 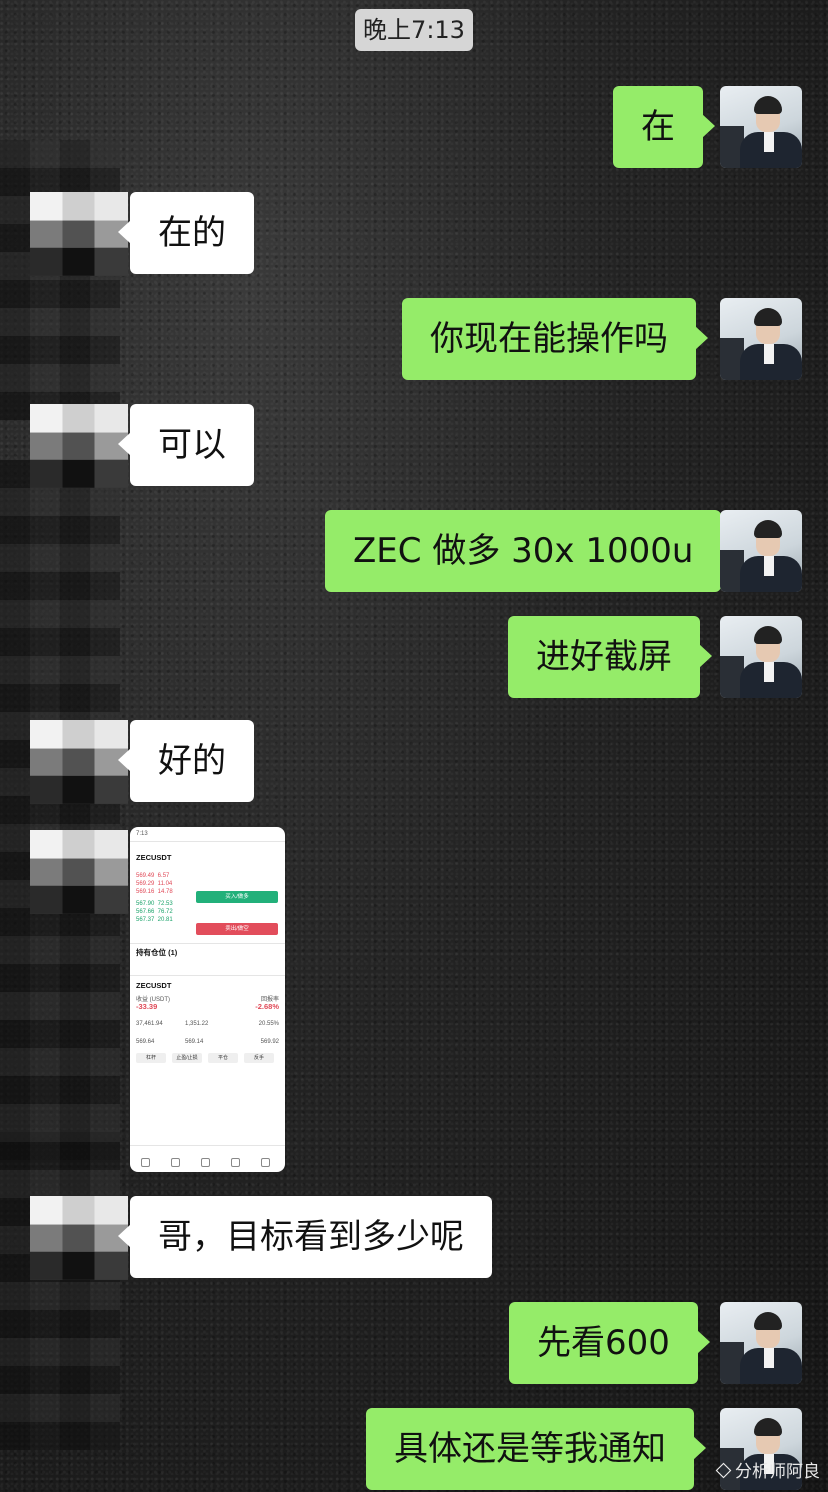 I want to click on nav-markets-icon, so click(x=175, y=1163).